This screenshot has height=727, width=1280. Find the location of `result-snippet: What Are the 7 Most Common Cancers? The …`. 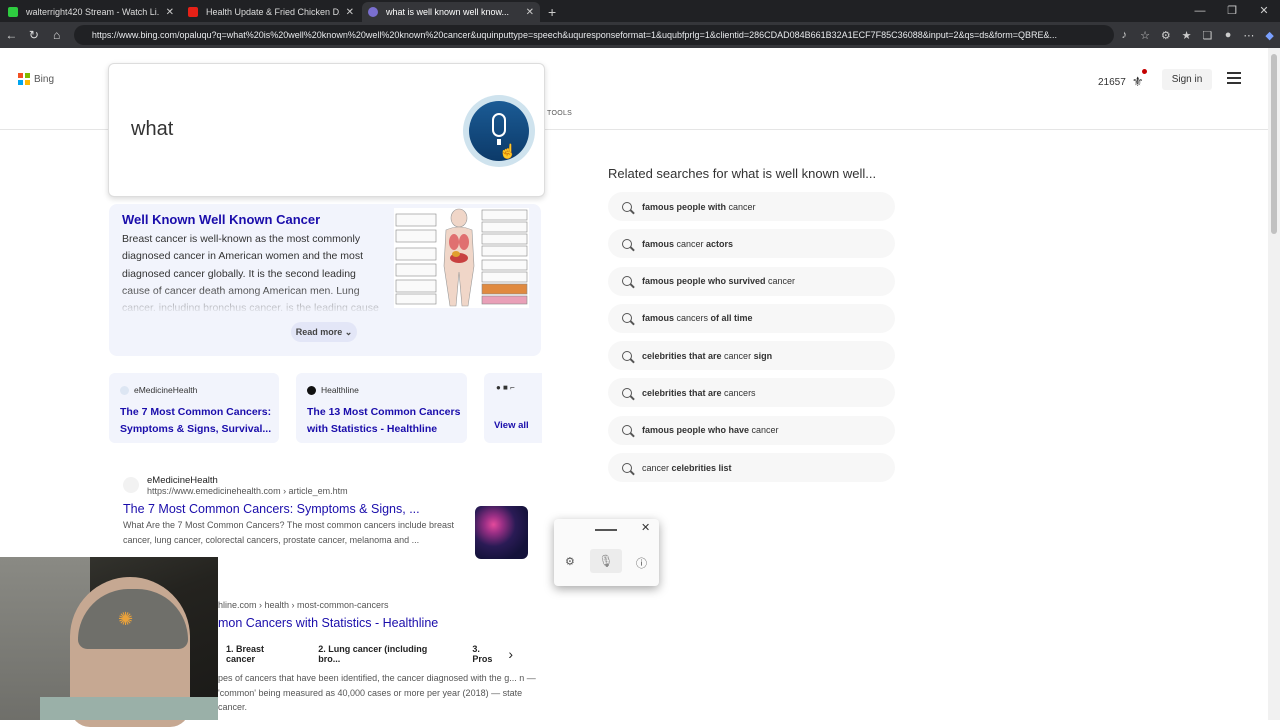

result-snippet: What Are the 7 Most Common Cancers? The … is located at coordinates (288, 532).